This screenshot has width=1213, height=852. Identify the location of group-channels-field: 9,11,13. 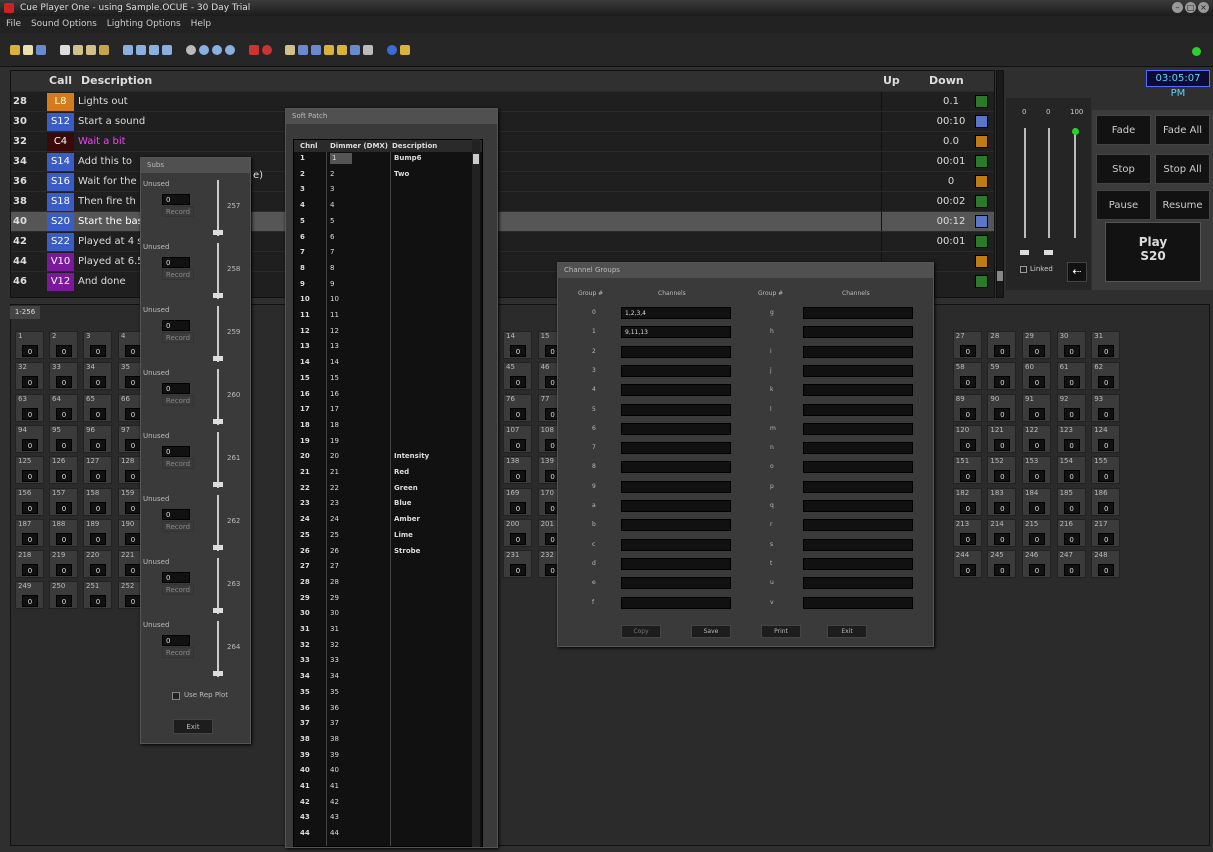
(676, 332).